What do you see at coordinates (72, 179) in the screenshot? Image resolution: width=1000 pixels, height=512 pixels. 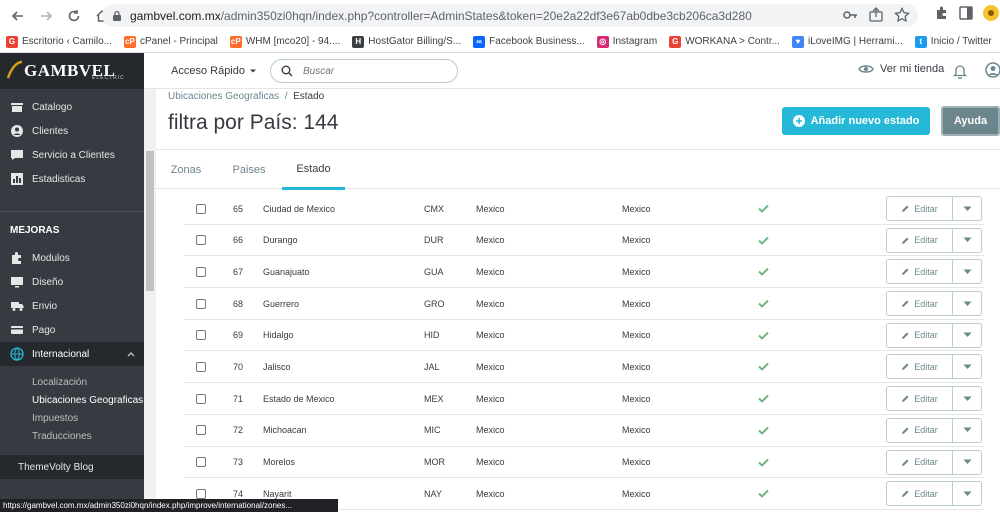 I see `sidebar-item-estadisticas: Estadisticas` at bounding box center [72, 179].